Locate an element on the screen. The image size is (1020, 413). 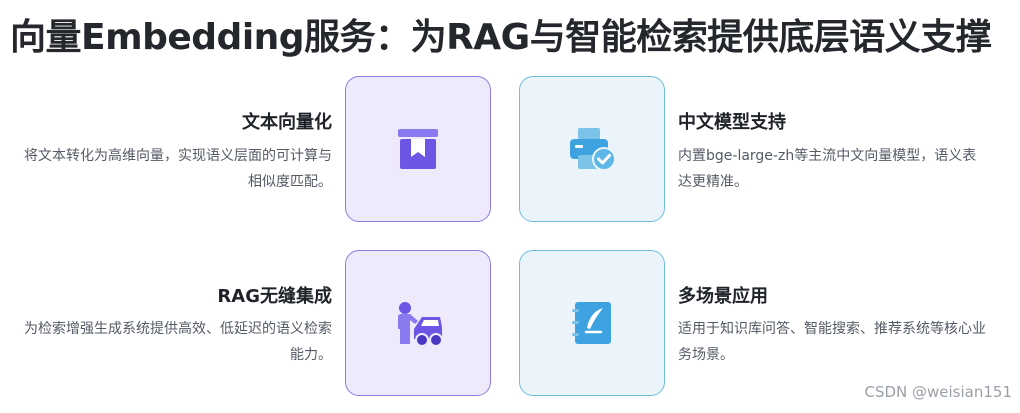
mechanic-car-icon is located at coordinates (420, 324).